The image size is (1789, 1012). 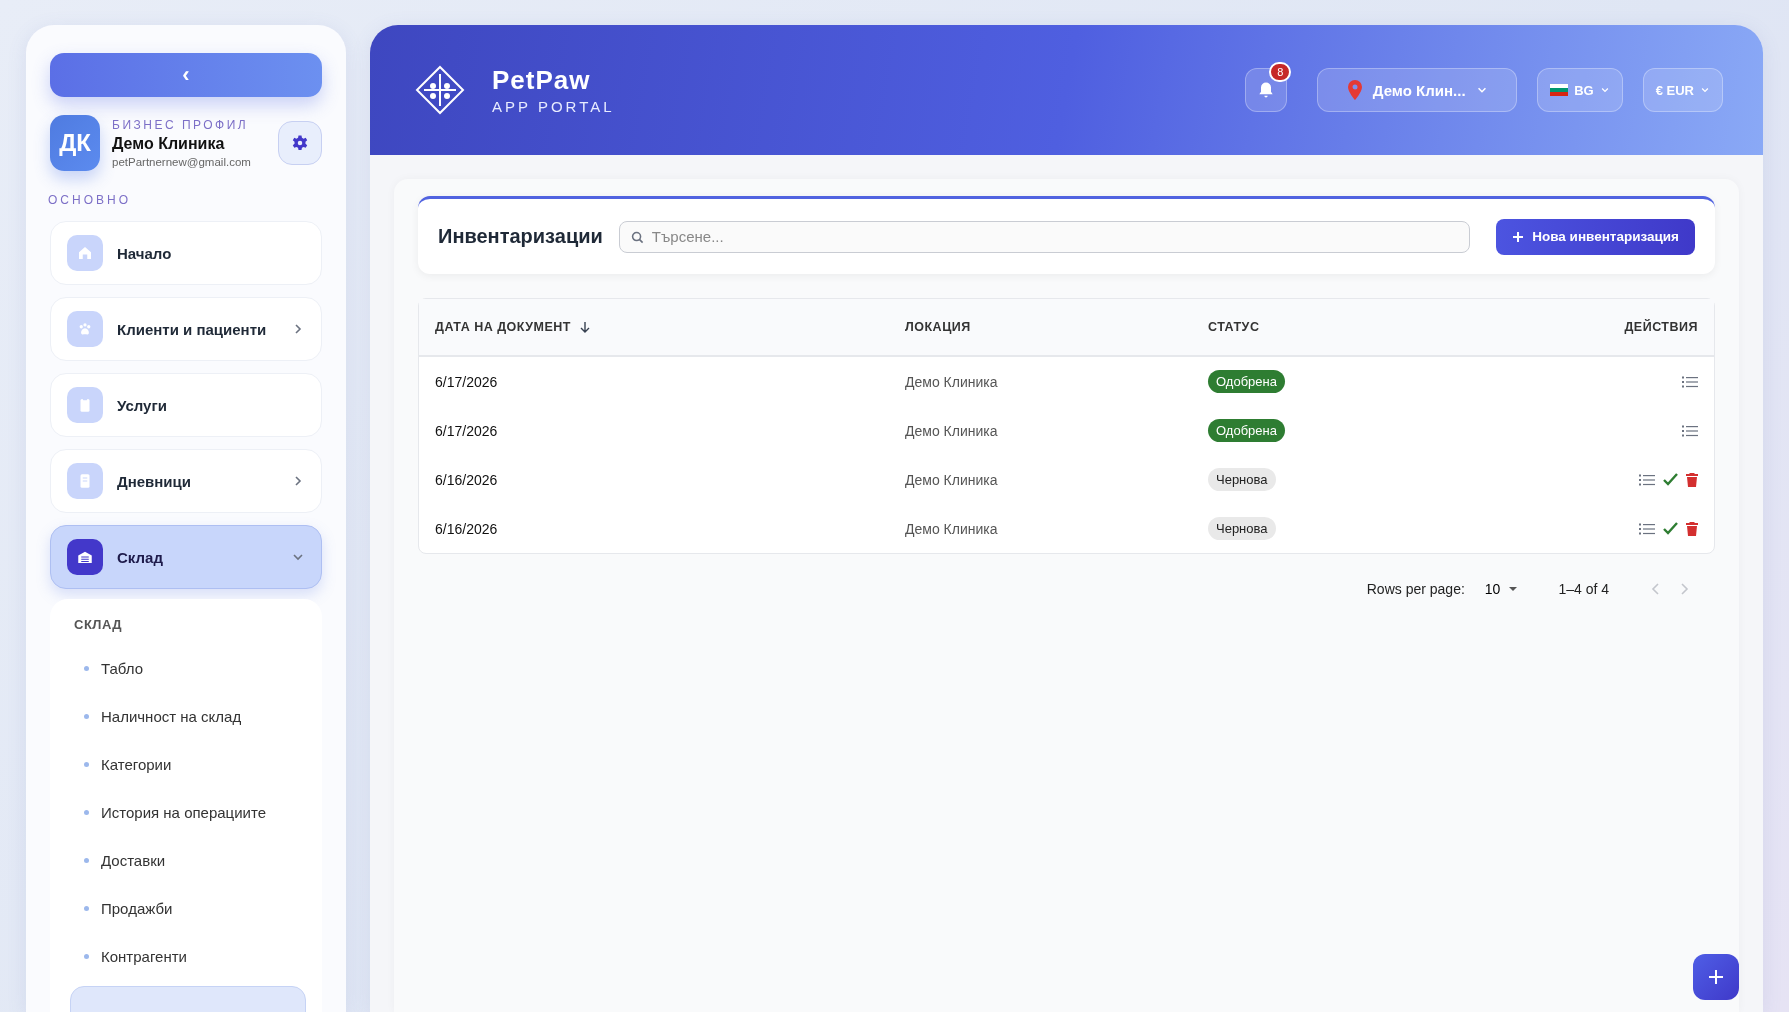 I want to click on settings-button, so click(x=300, y=143).